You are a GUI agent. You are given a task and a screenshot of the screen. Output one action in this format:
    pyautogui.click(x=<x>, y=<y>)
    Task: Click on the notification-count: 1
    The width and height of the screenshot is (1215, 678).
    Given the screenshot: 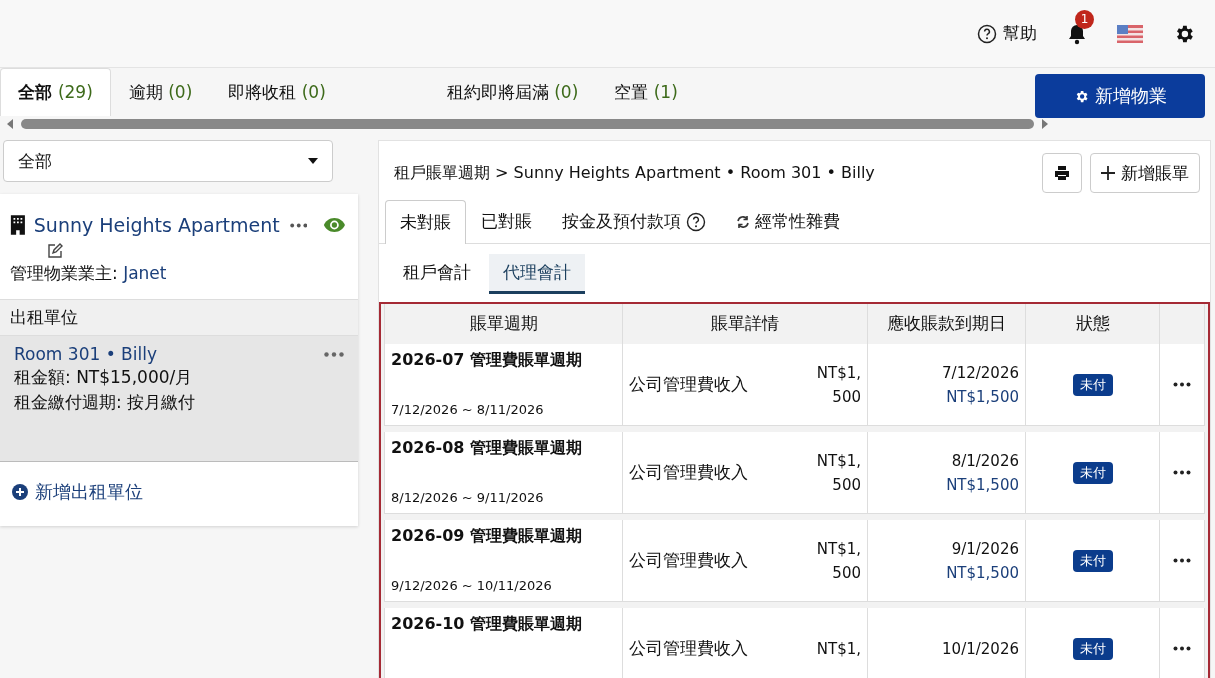 What is the action you would take?
    pyautogui.click(x=1084, y=19)
    